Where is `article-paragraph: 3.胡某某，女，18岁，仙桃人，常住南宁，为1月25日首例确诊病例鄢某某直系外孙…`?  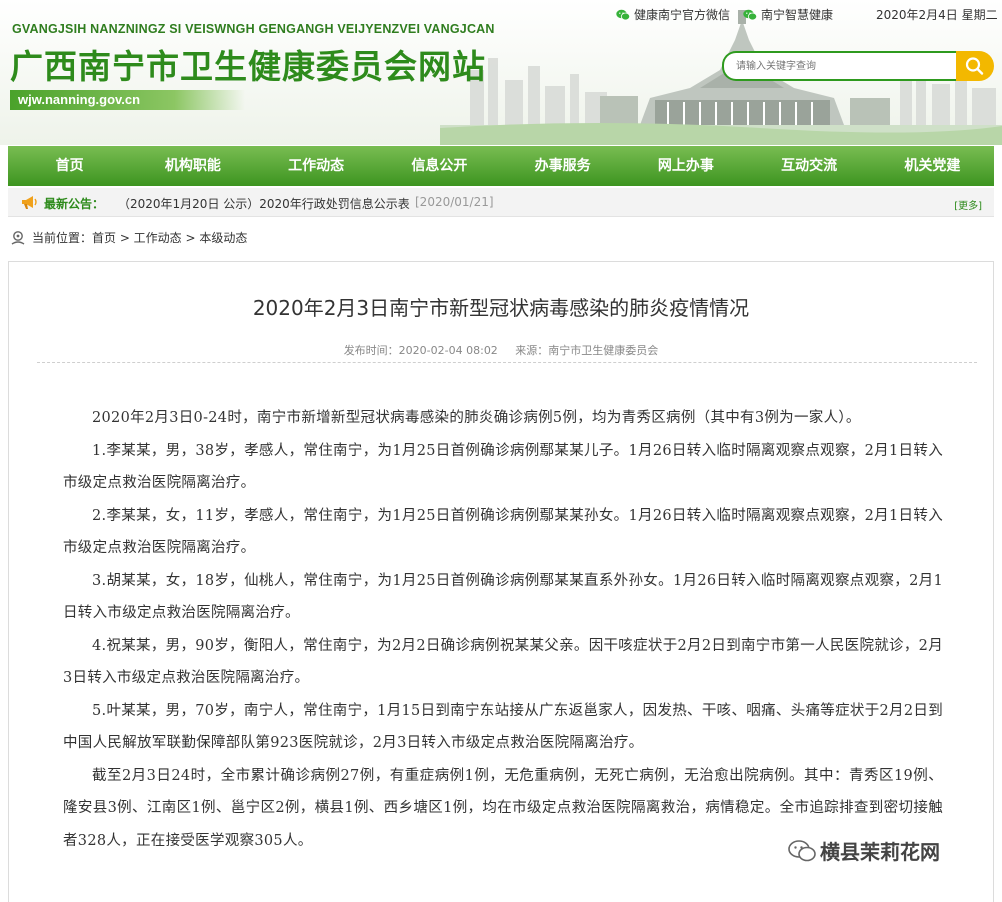 article-paragraph: 3.胡某某，女，18岁，仙桃人，常住南宁，为1月25日首例确诊病例鄢某某直系外孙… is located at coordinates (503, 597).